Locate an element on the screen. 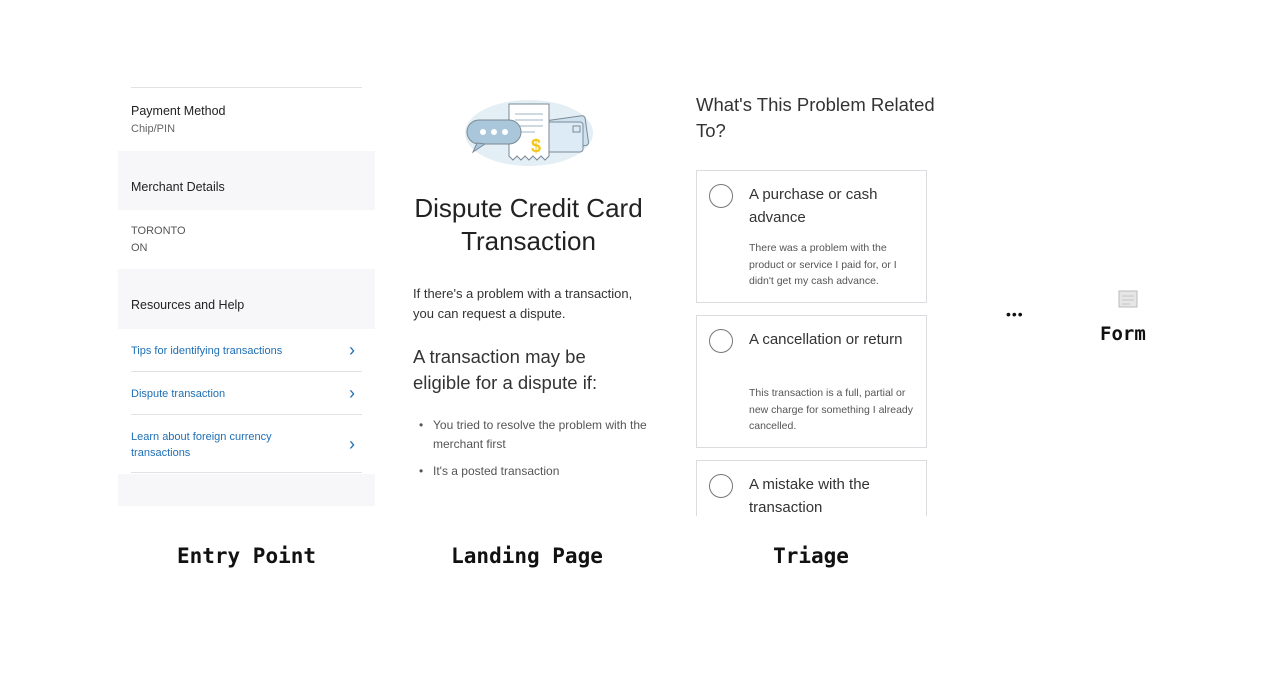  ellipsis-icon: ••• is located at coordinates (1015, 314).